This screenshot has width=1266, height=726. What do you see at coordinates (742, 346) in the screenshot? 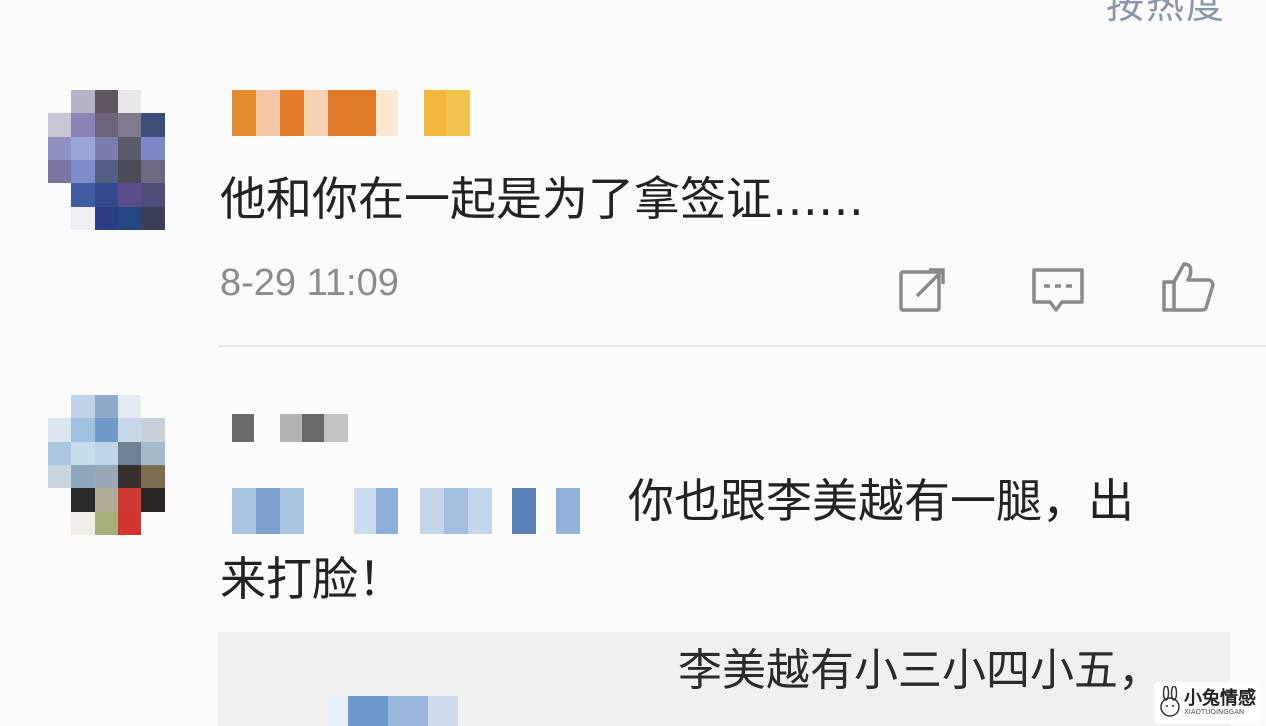
I see `comment-divider` at bounding box center [742, 346].